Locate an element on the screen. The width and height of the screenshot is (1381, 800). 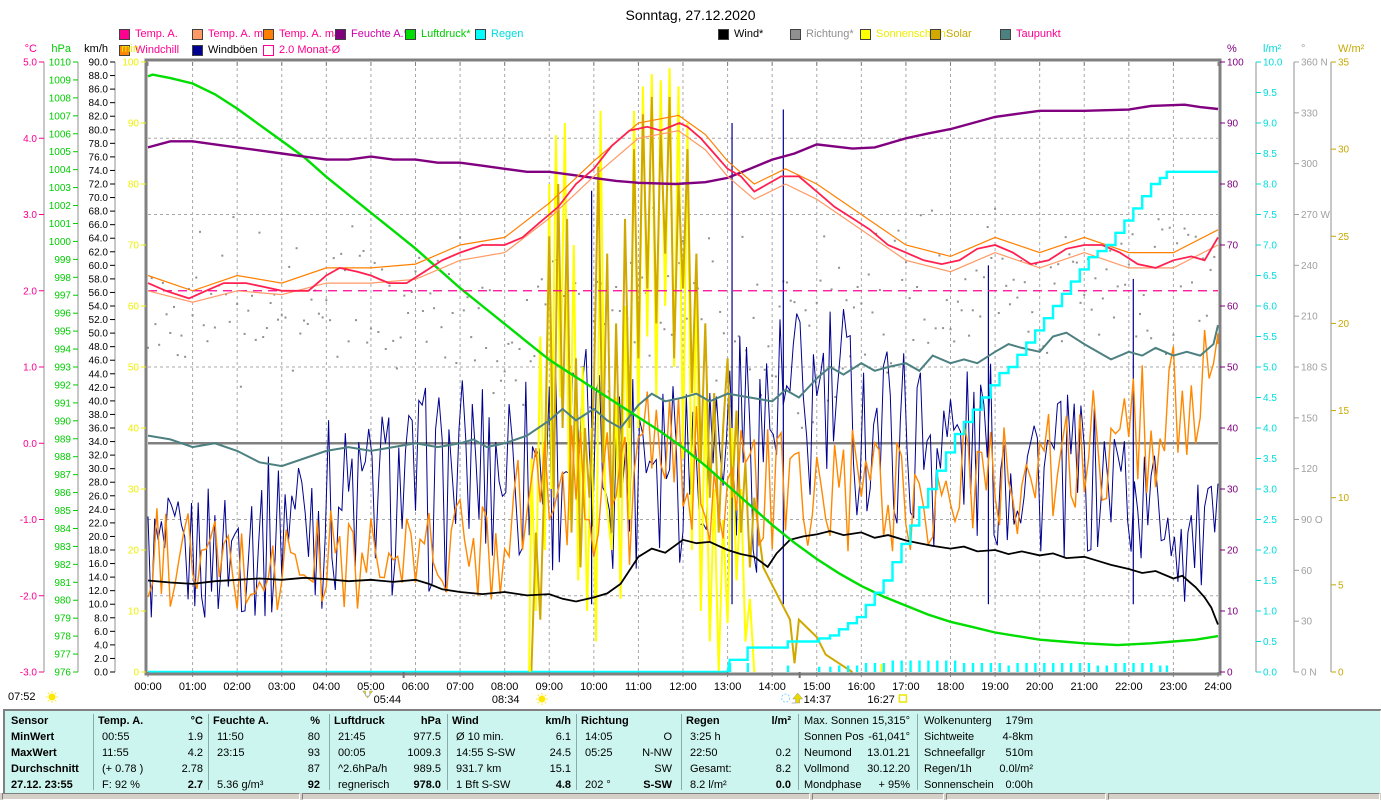
svg-text: 78.0 is located at coordinates (99, 144).